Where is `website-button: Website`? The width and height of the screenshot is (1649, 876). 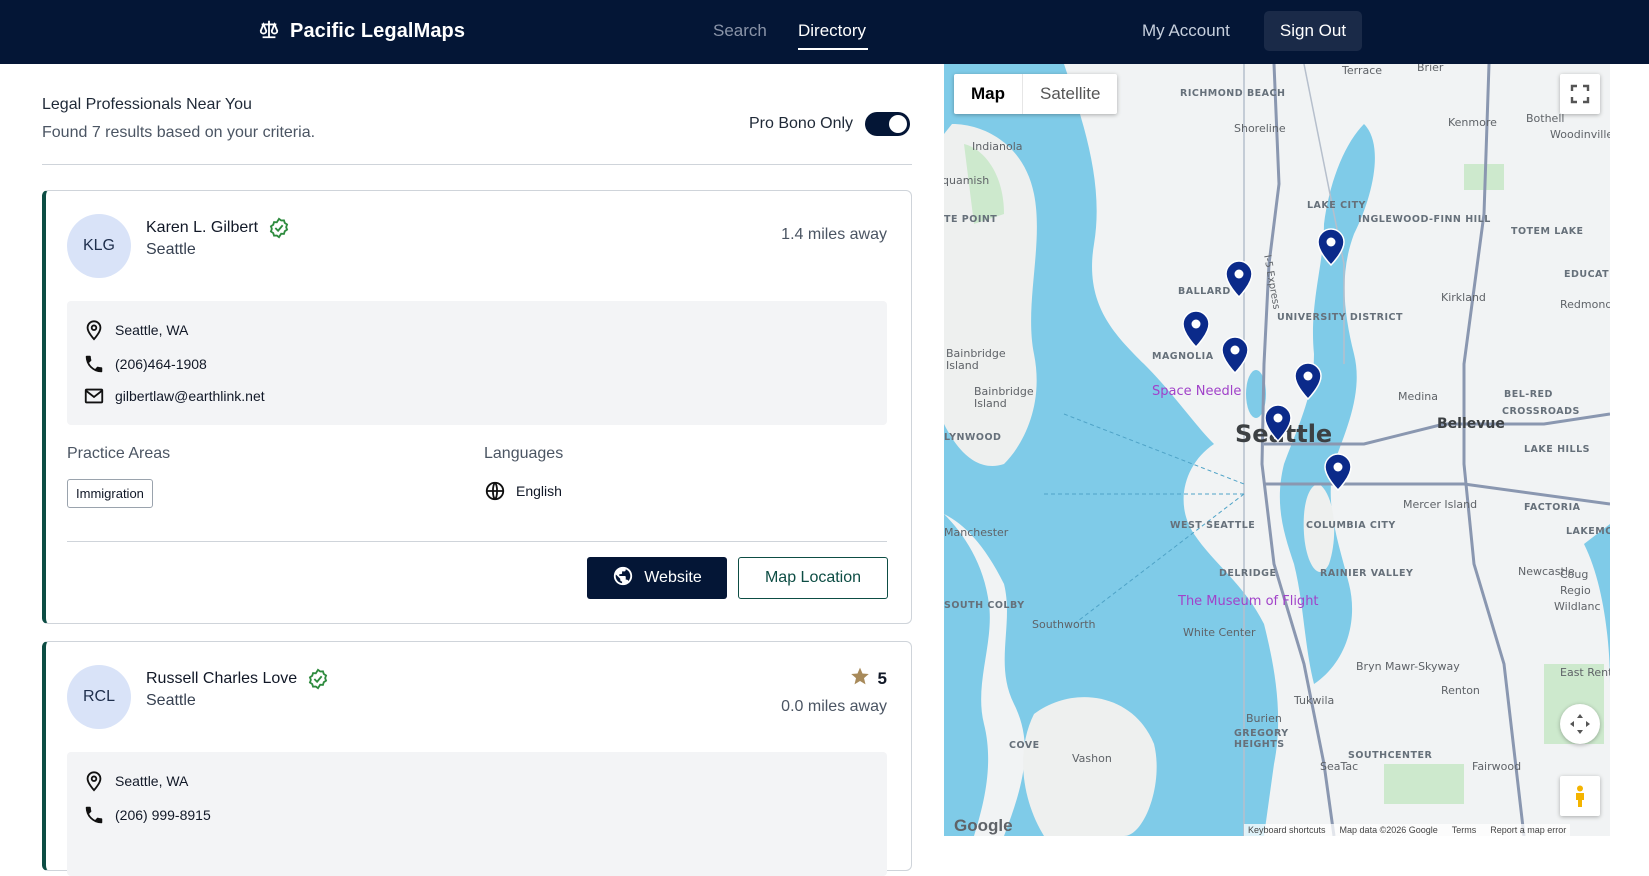
website-button: Website is located at coordinates (657, 578).